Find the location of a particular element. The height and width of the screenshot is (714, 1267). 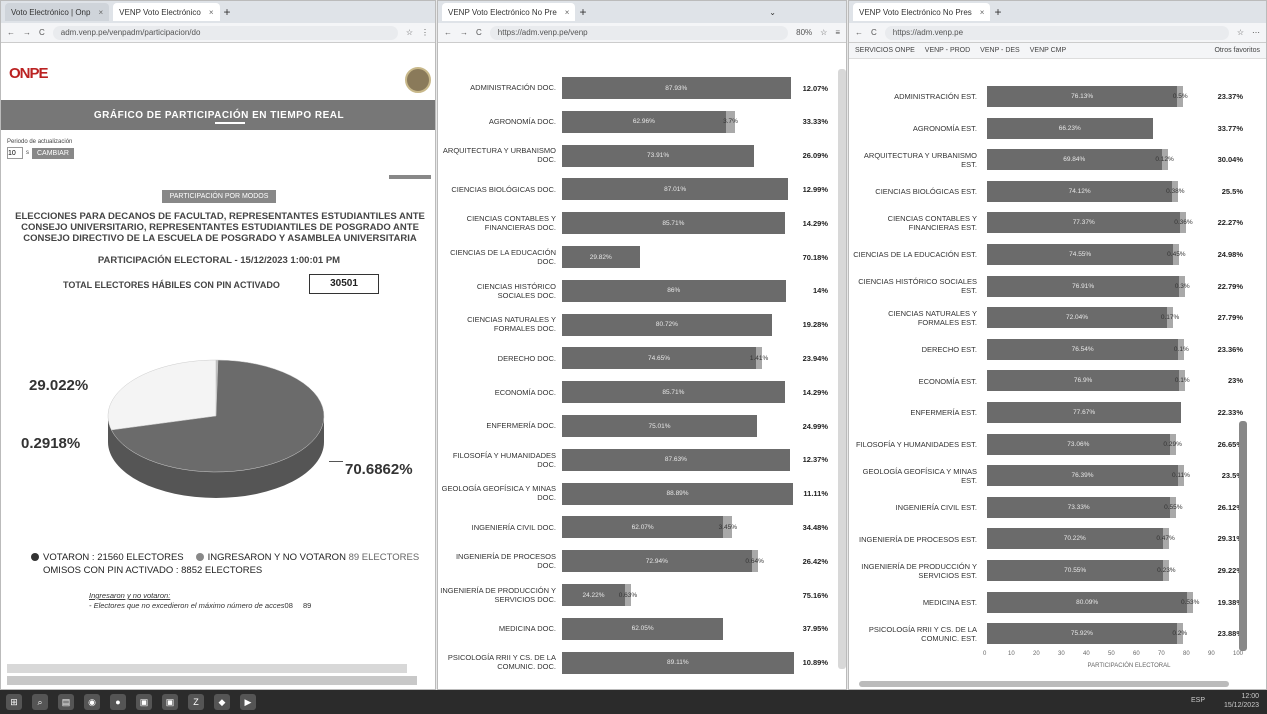

tab-venp: VENP Voto Electrónico × is located at coordinates (166, 12).